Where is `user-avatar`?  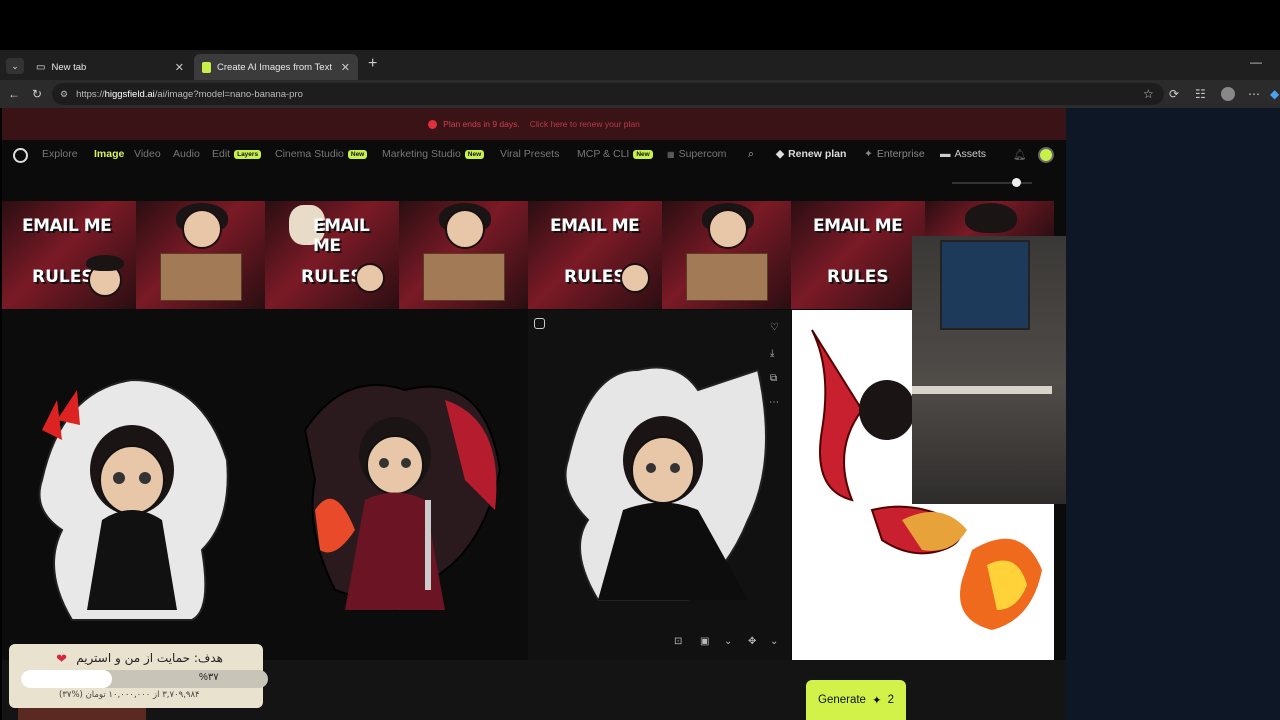
user-avatar is located at coordinates (1046, 155).